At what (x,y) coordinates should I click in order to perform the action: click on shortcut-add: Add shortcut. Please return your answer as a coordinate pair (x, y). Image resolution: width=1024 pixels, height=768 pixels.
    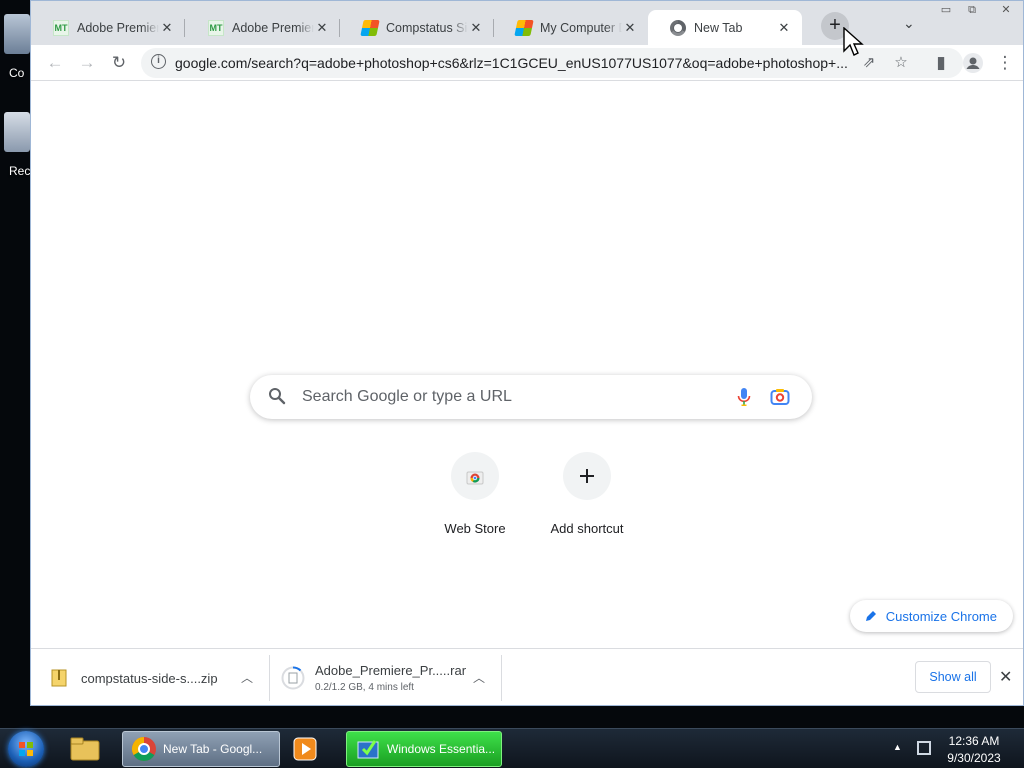
    Looking at the image, I should click on (587, 494).